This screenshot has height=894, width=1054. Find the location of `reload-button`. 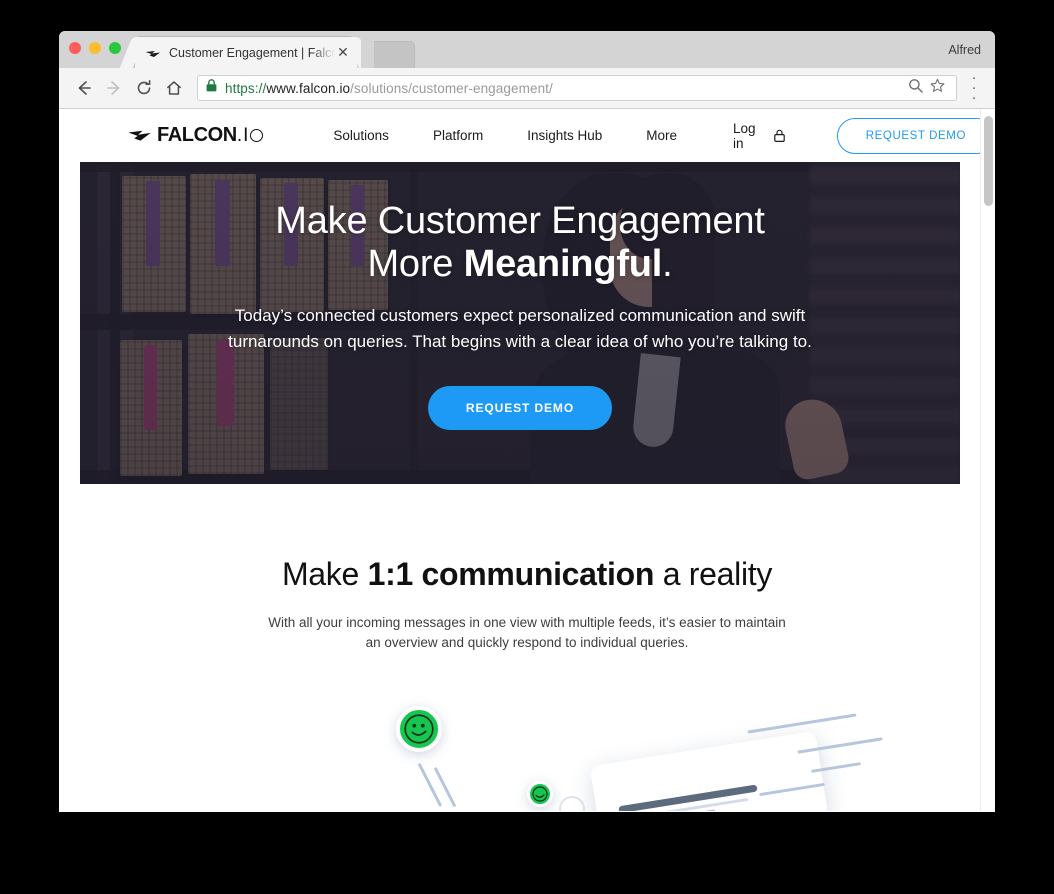

reload-button is located at coordinates (144, 88).